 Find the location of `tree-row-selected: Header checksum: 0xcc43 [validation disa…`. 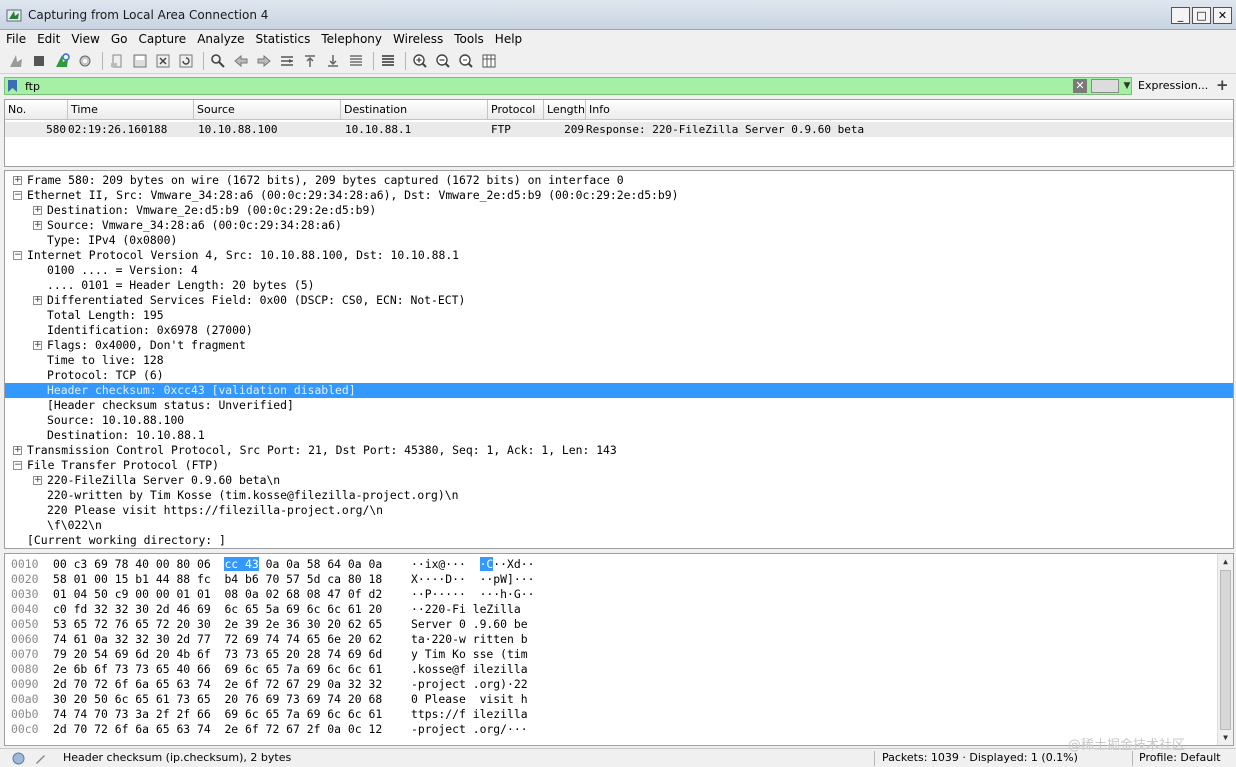

tree-row-selected: Header checksum: 0xcc43 [validation disa… is located at coordinates (619, 390).